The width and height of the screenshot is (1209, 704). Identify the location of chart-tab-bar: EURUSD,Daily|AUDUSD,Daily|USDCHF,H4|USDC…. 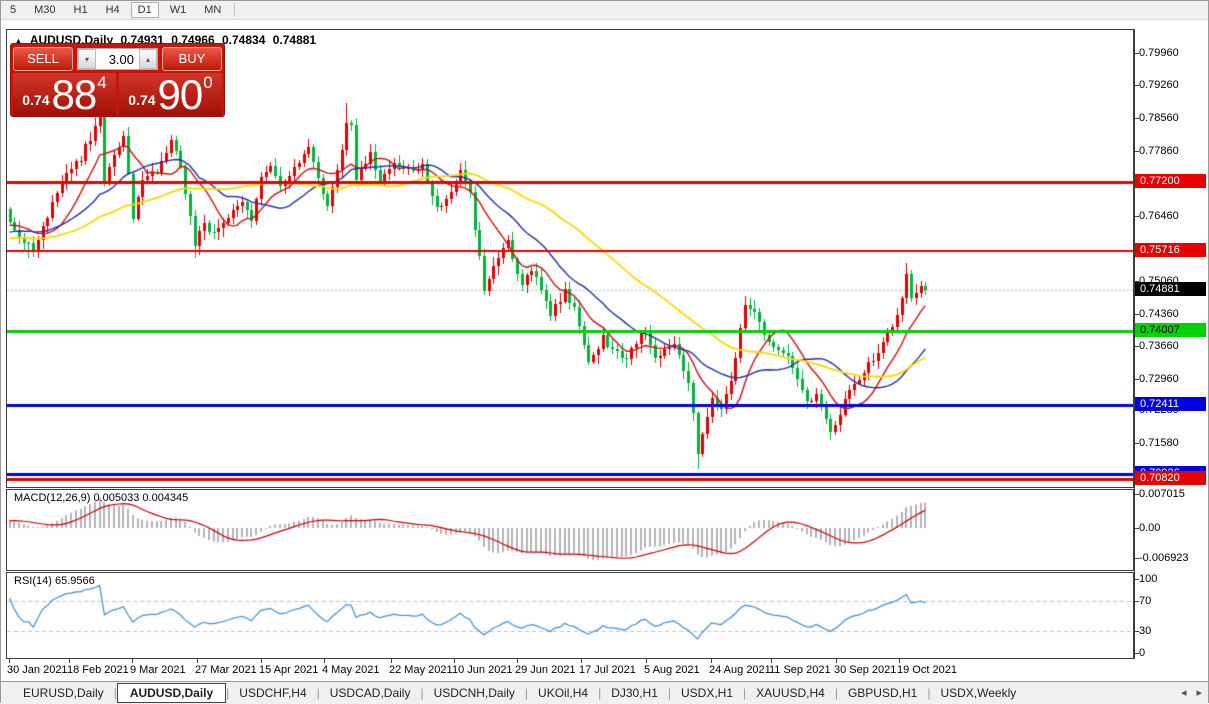
(604, 692).